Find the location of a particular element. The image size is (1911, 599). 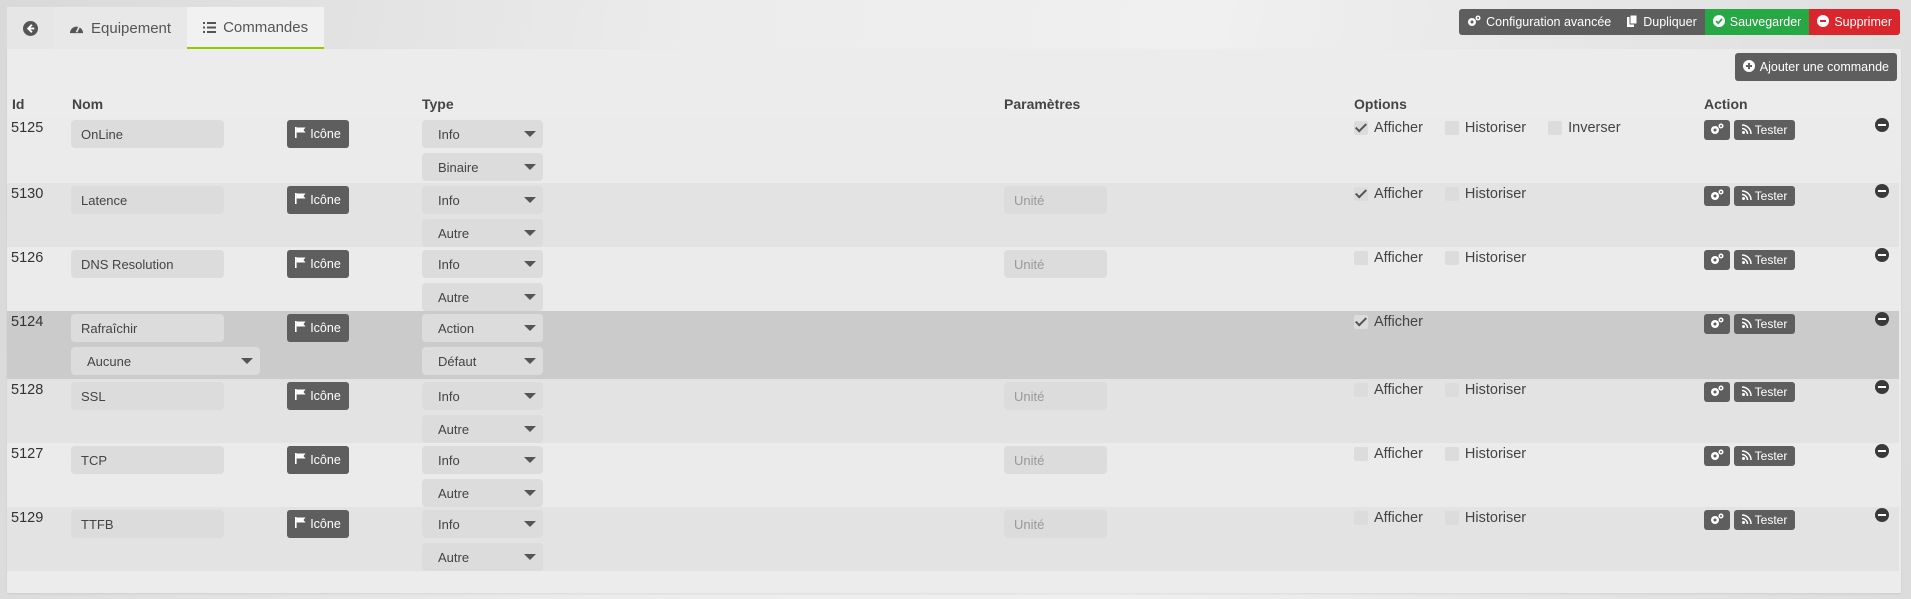

type-select: Action is located at coordinates (482, 328).